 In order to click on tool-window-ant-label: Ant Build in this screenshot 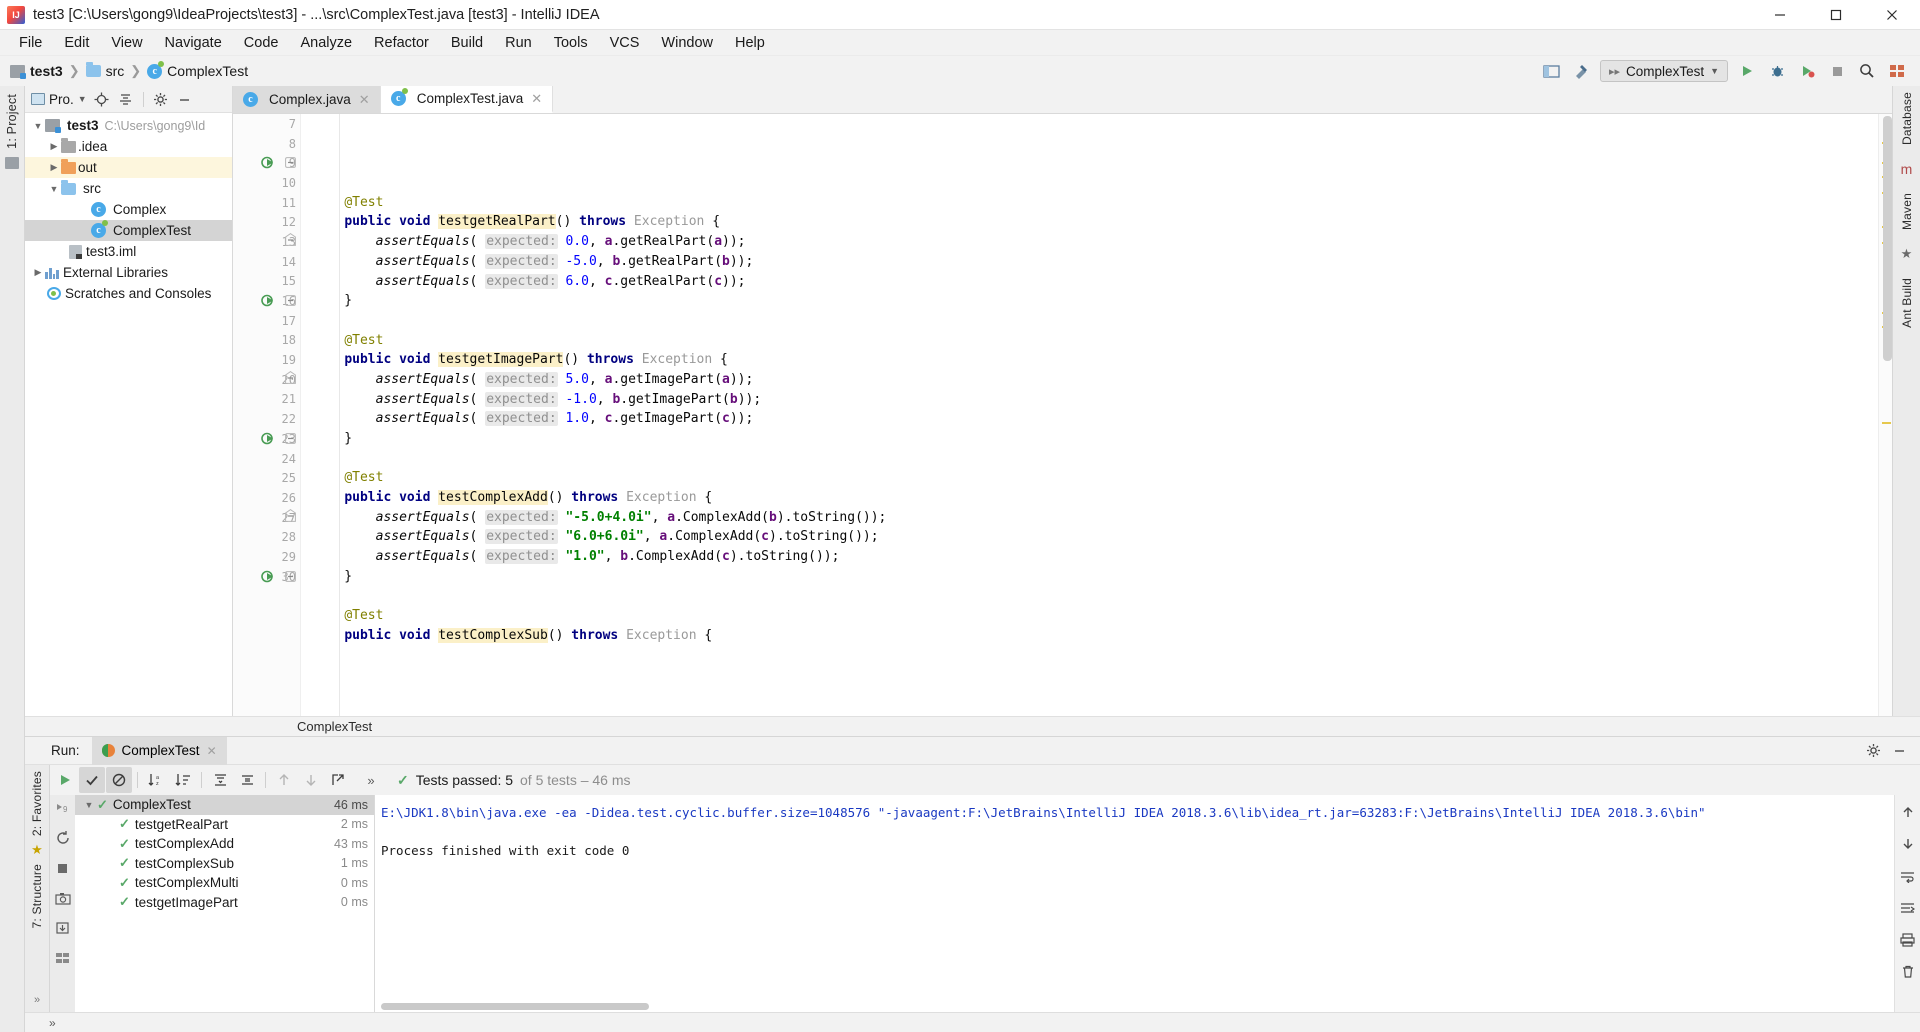, I will do `click(1907, 303)`.